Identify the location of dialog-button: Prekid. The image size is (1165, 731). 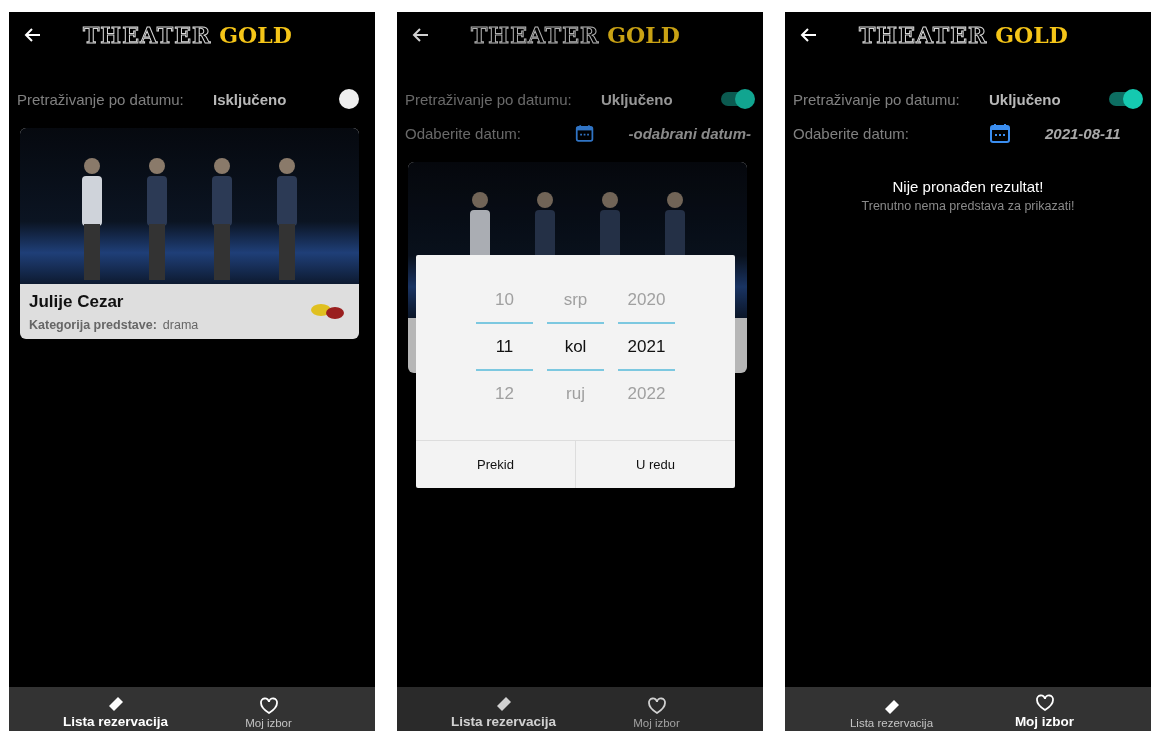
(495, 464).